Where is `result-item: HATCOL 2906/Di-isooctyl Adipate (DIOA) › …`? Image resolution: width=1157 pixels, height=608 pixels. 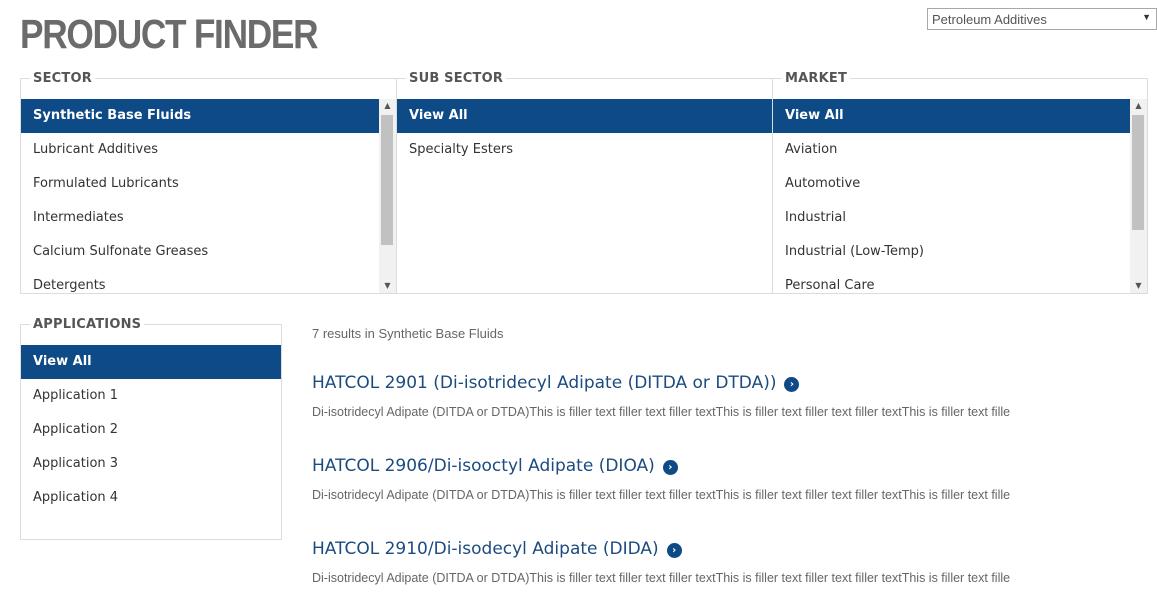 result-item: HATCOL 2906/Di-isooctyl Adipate (DIOA) › … is located at coordinates (661, 479).